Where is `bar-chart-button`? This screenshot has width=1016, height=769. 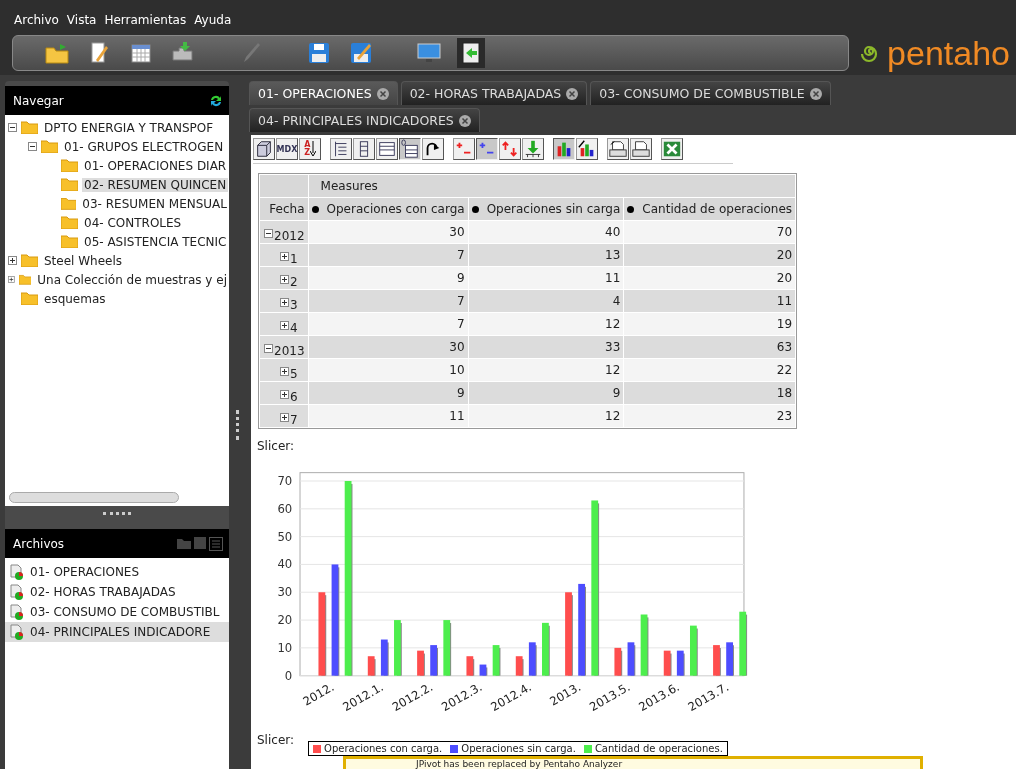 bar-chart-button is located at coordinates (564, 149).